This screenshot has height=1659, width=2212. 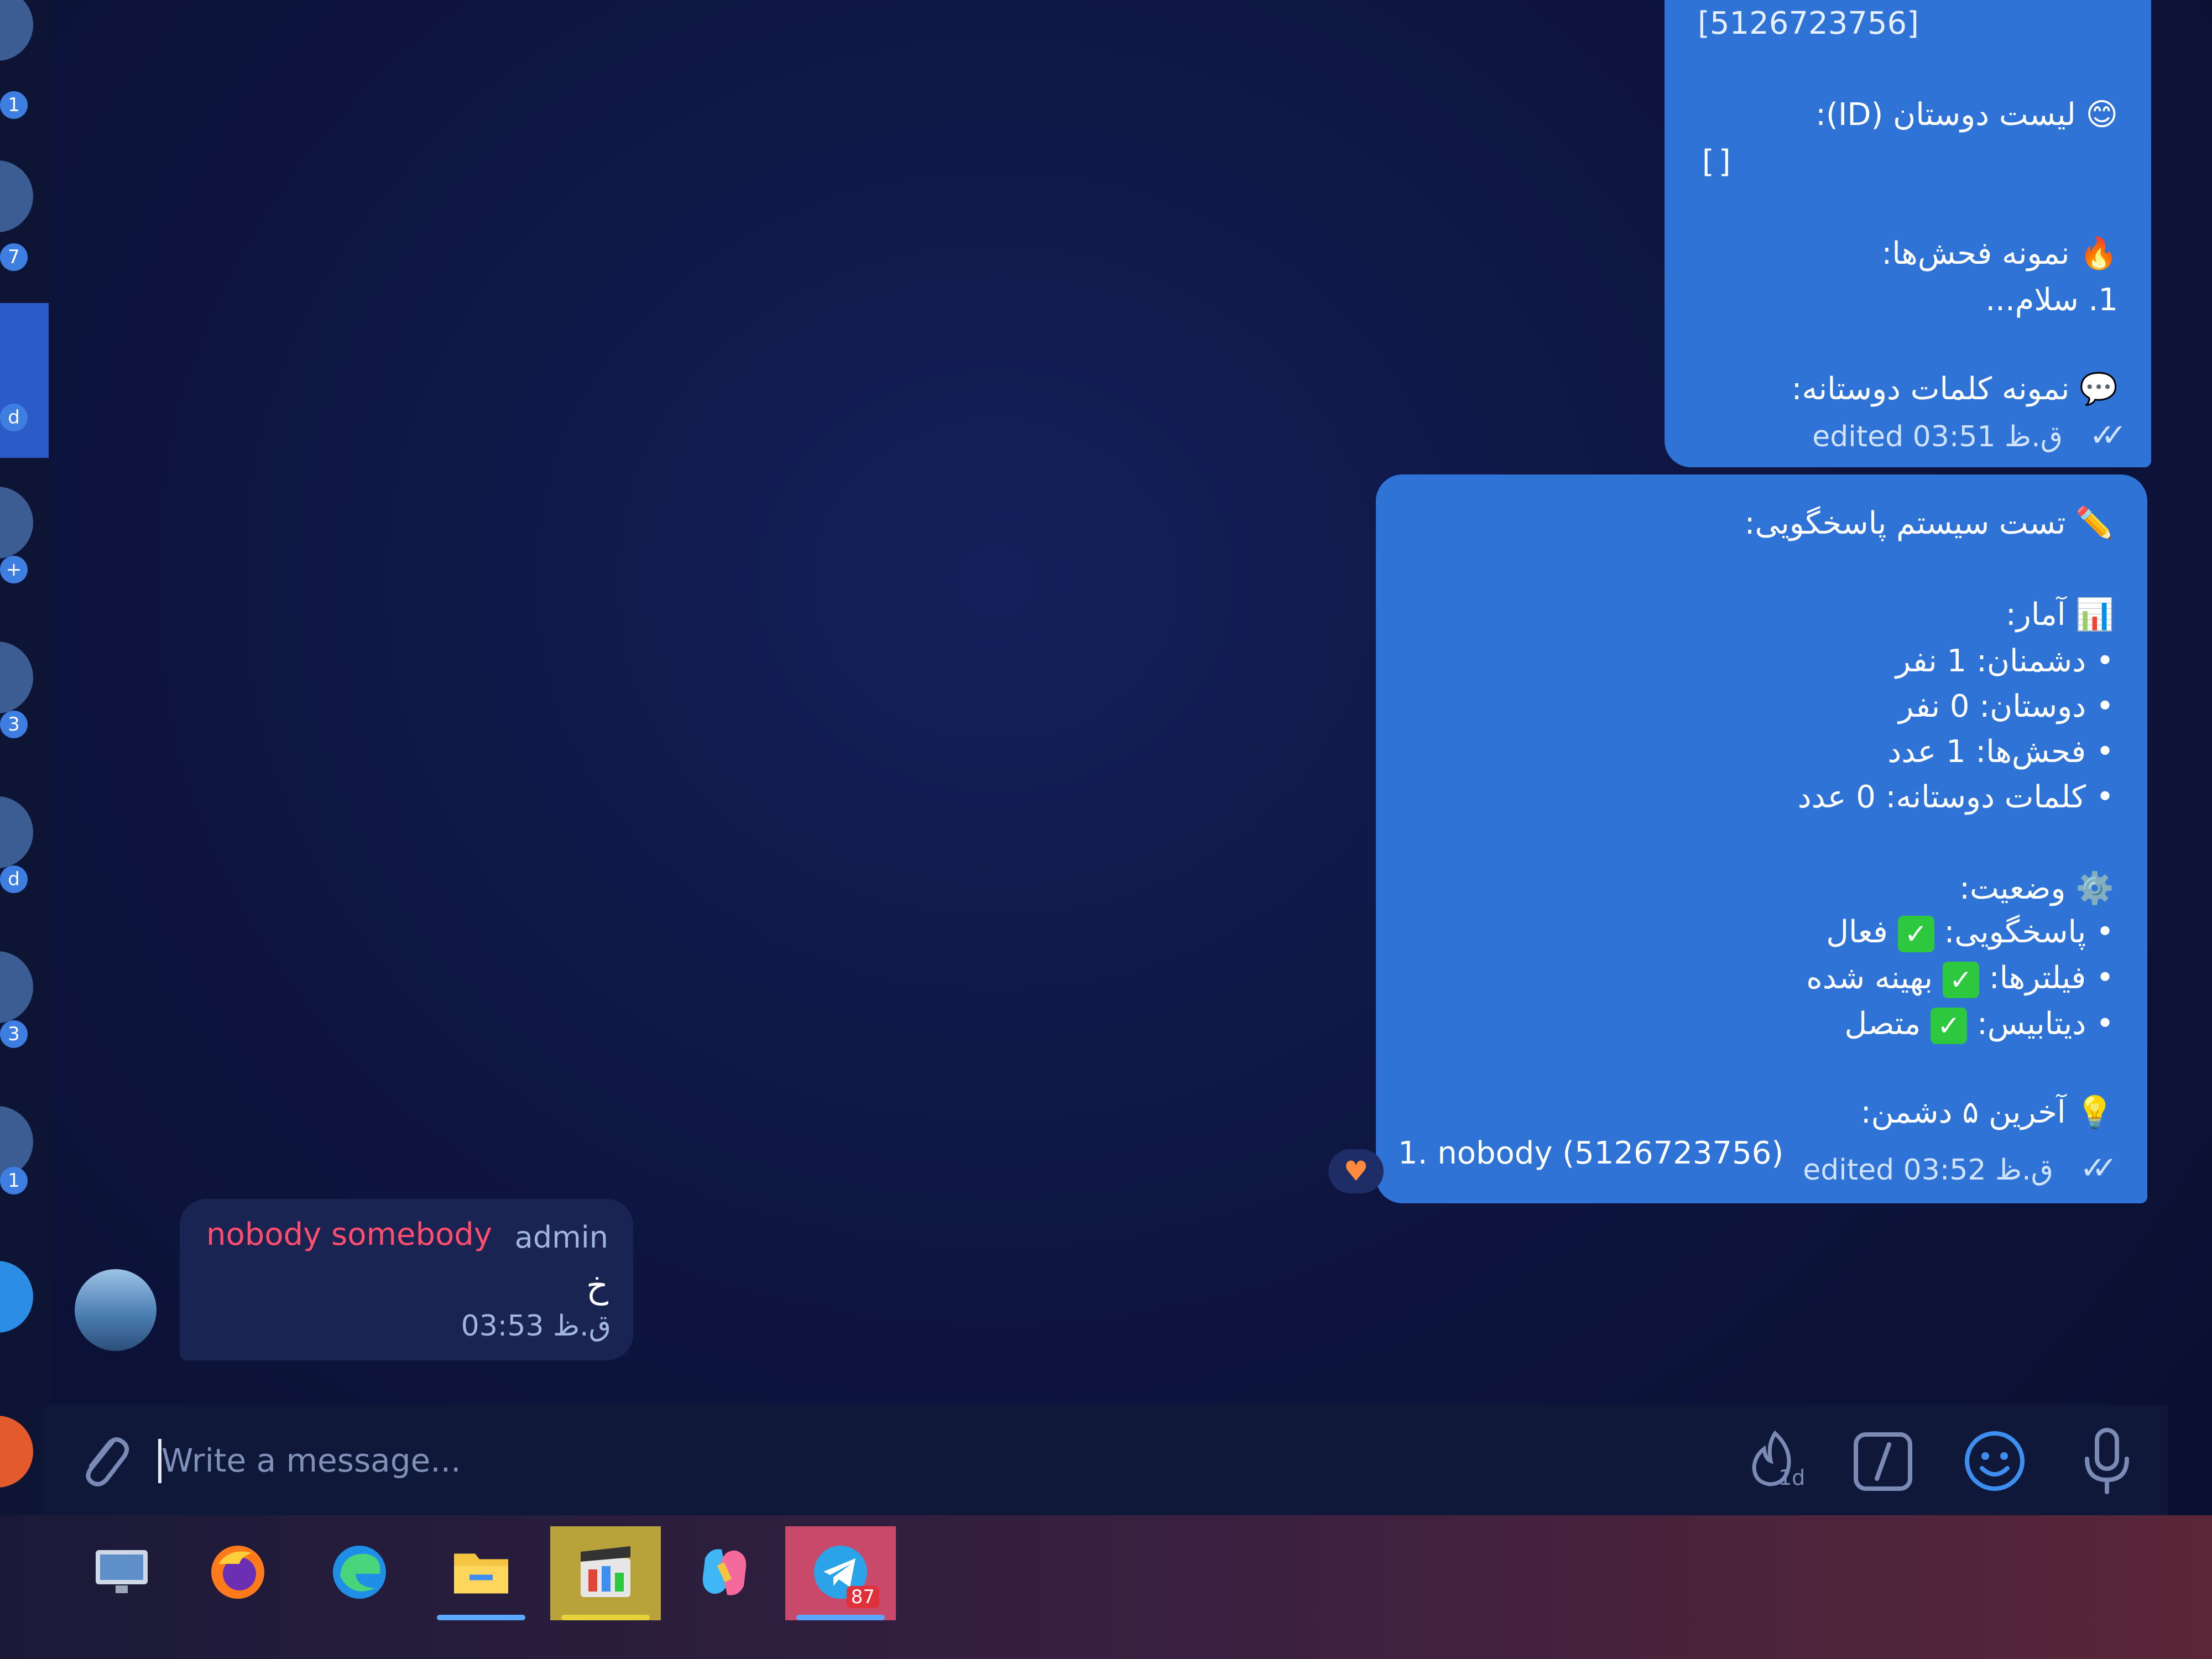 I want to click on message-time: 03:53 ق.ظ, so click(x=536, y=1327).